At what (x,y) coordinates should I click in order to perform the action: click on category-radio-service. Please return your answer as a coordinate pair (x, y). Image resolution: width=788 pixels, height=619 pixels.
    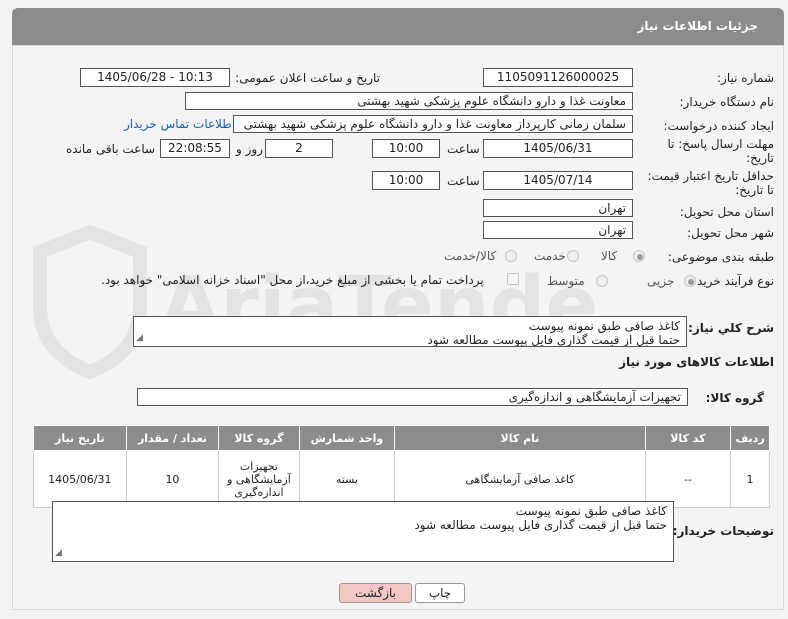
    Looking at the image, I should click on (573, 256).